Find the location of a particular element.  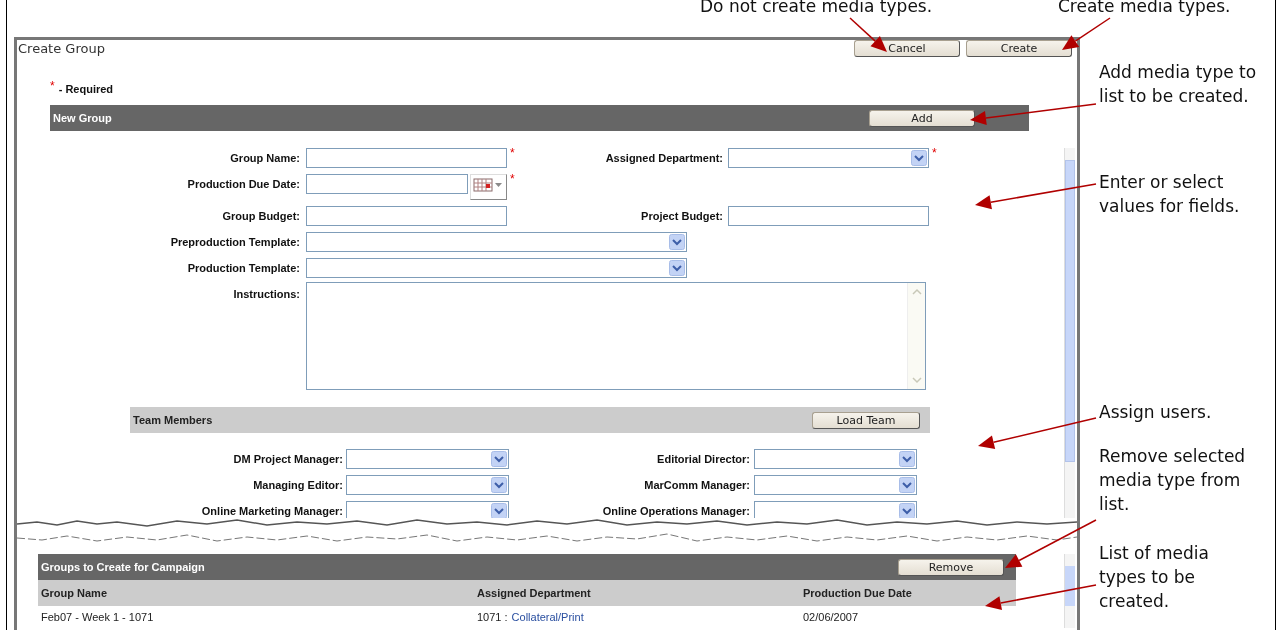

callout-text: Create media types. is located at coordinates (1145, 9).